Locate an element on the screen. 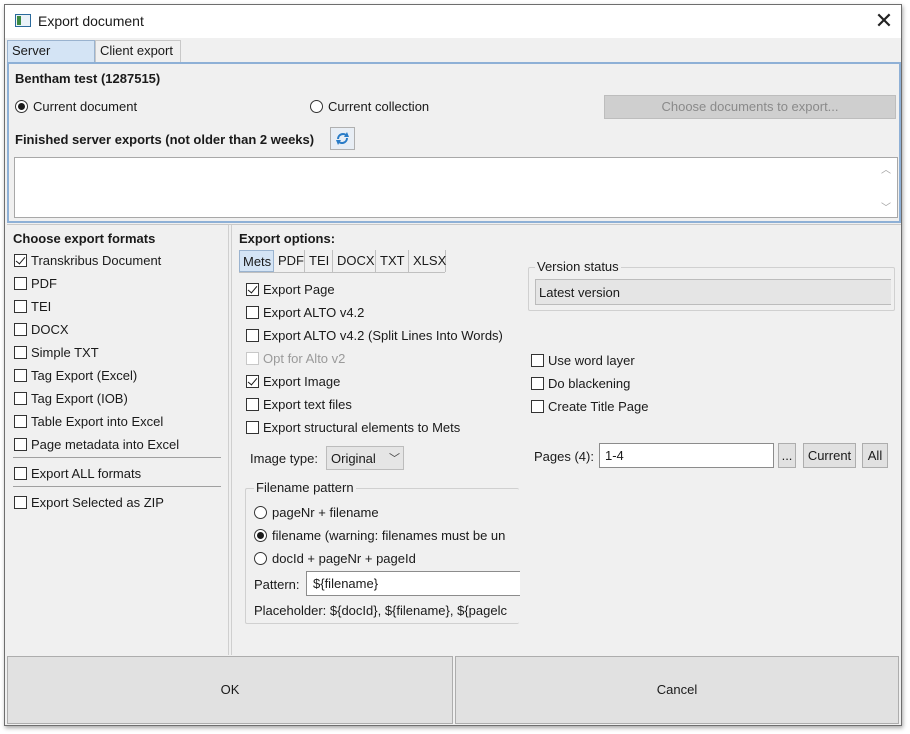 The image size is (910, 734). tab-pdf: PDF is located at coordinates (290, 261).